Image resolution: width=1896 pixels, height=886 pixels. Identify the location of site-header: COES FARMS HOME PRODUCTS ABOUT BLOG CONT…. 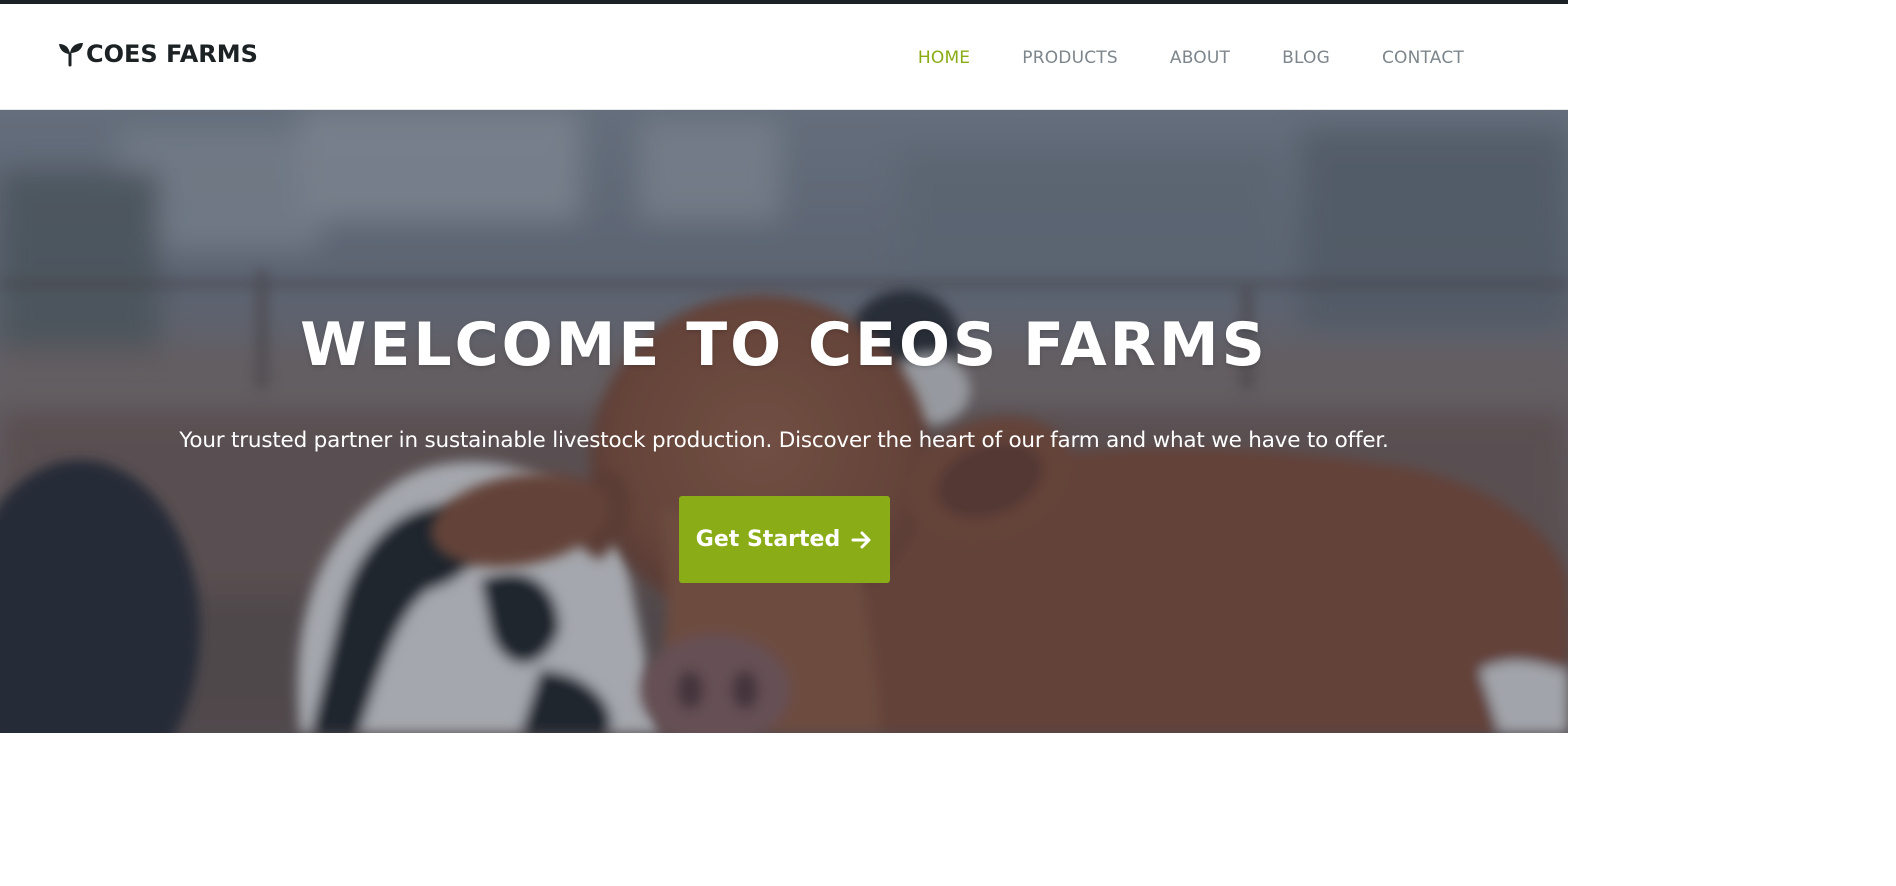
(784, 57).